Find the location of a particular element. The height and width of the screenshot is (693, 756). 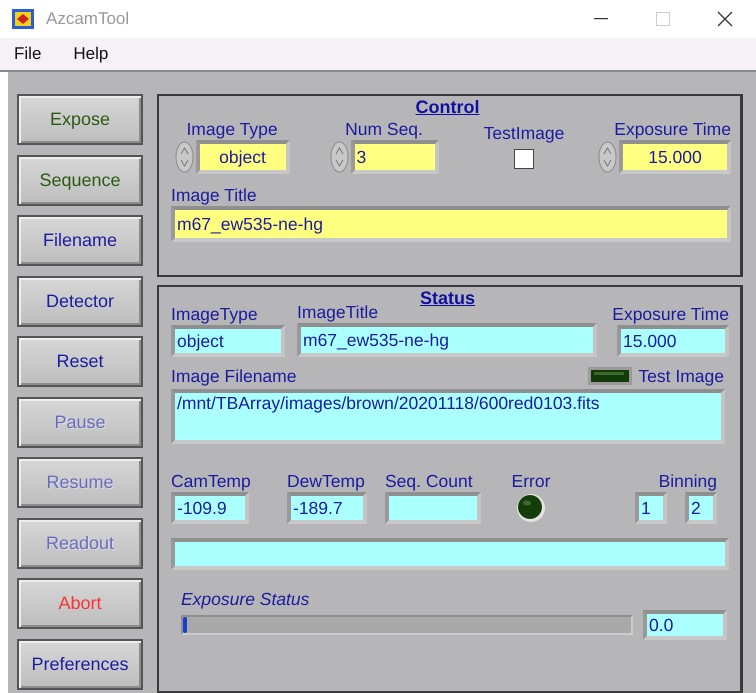

input-field: object is located at coordinates (243, 157).